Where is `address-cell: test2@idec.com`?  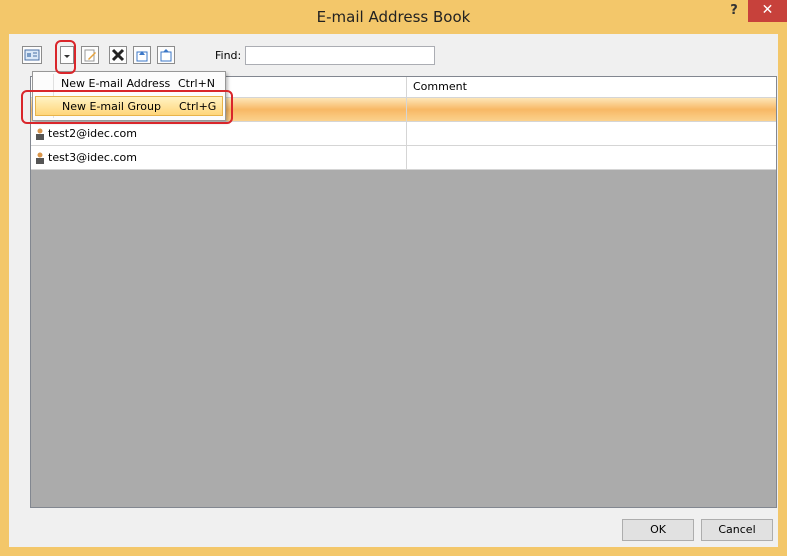
address-cell: test2@idec.com is located at coordinates (219, 133).